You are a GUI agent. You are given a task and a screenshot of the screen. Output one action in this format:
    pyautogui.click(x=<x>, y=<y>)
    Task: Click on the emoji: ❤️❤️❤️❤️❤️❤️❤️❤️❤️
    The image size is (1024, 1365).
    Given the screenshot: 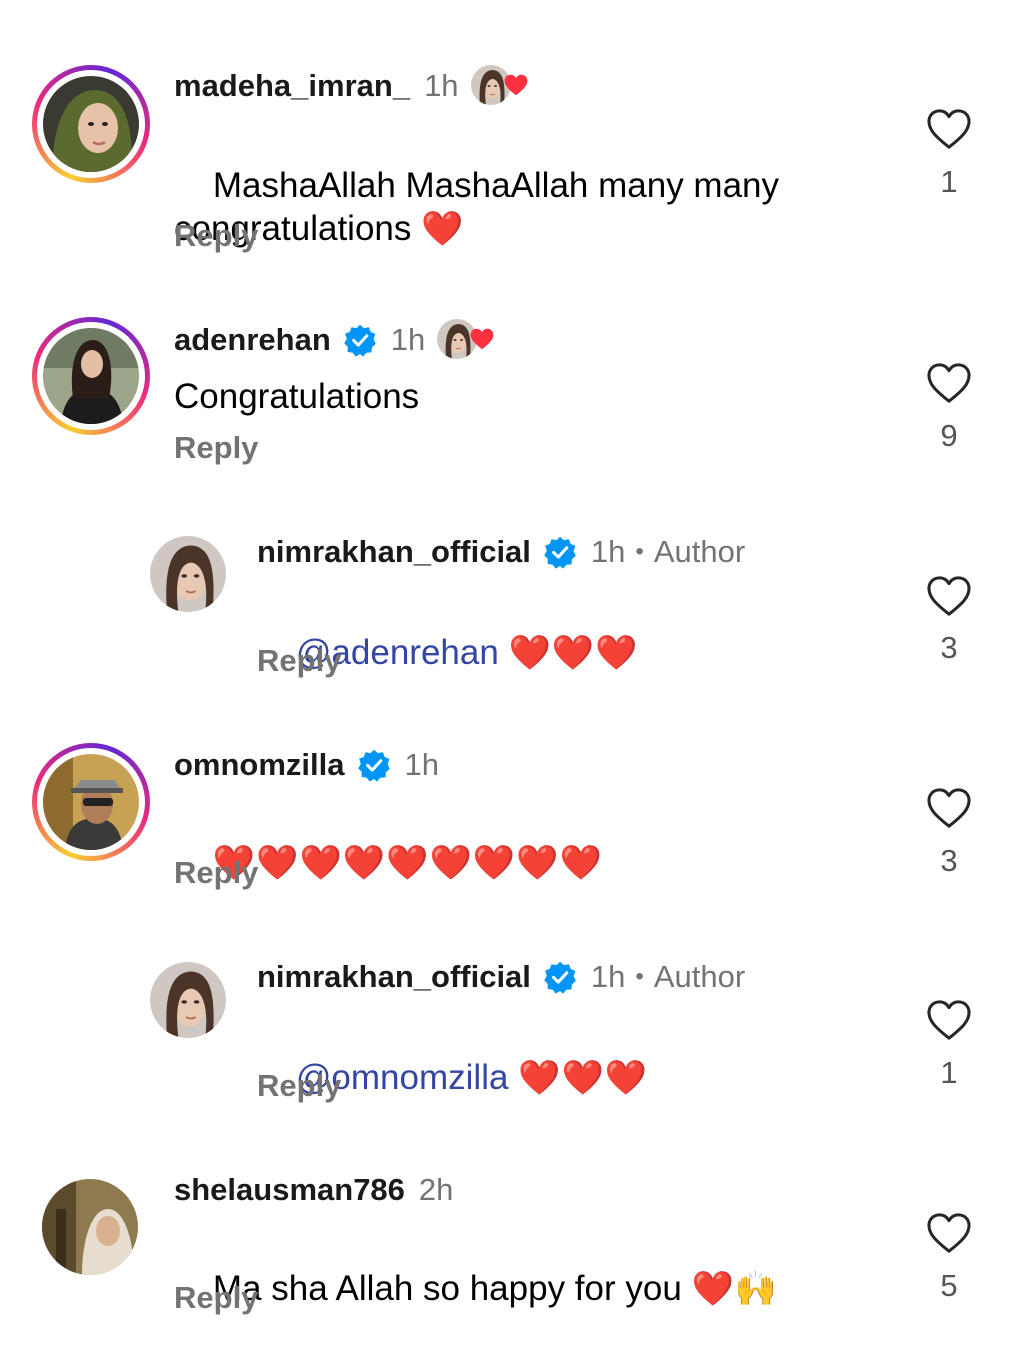 What is the action you would take?
    pyautogui.click(x=407, y=863)
    